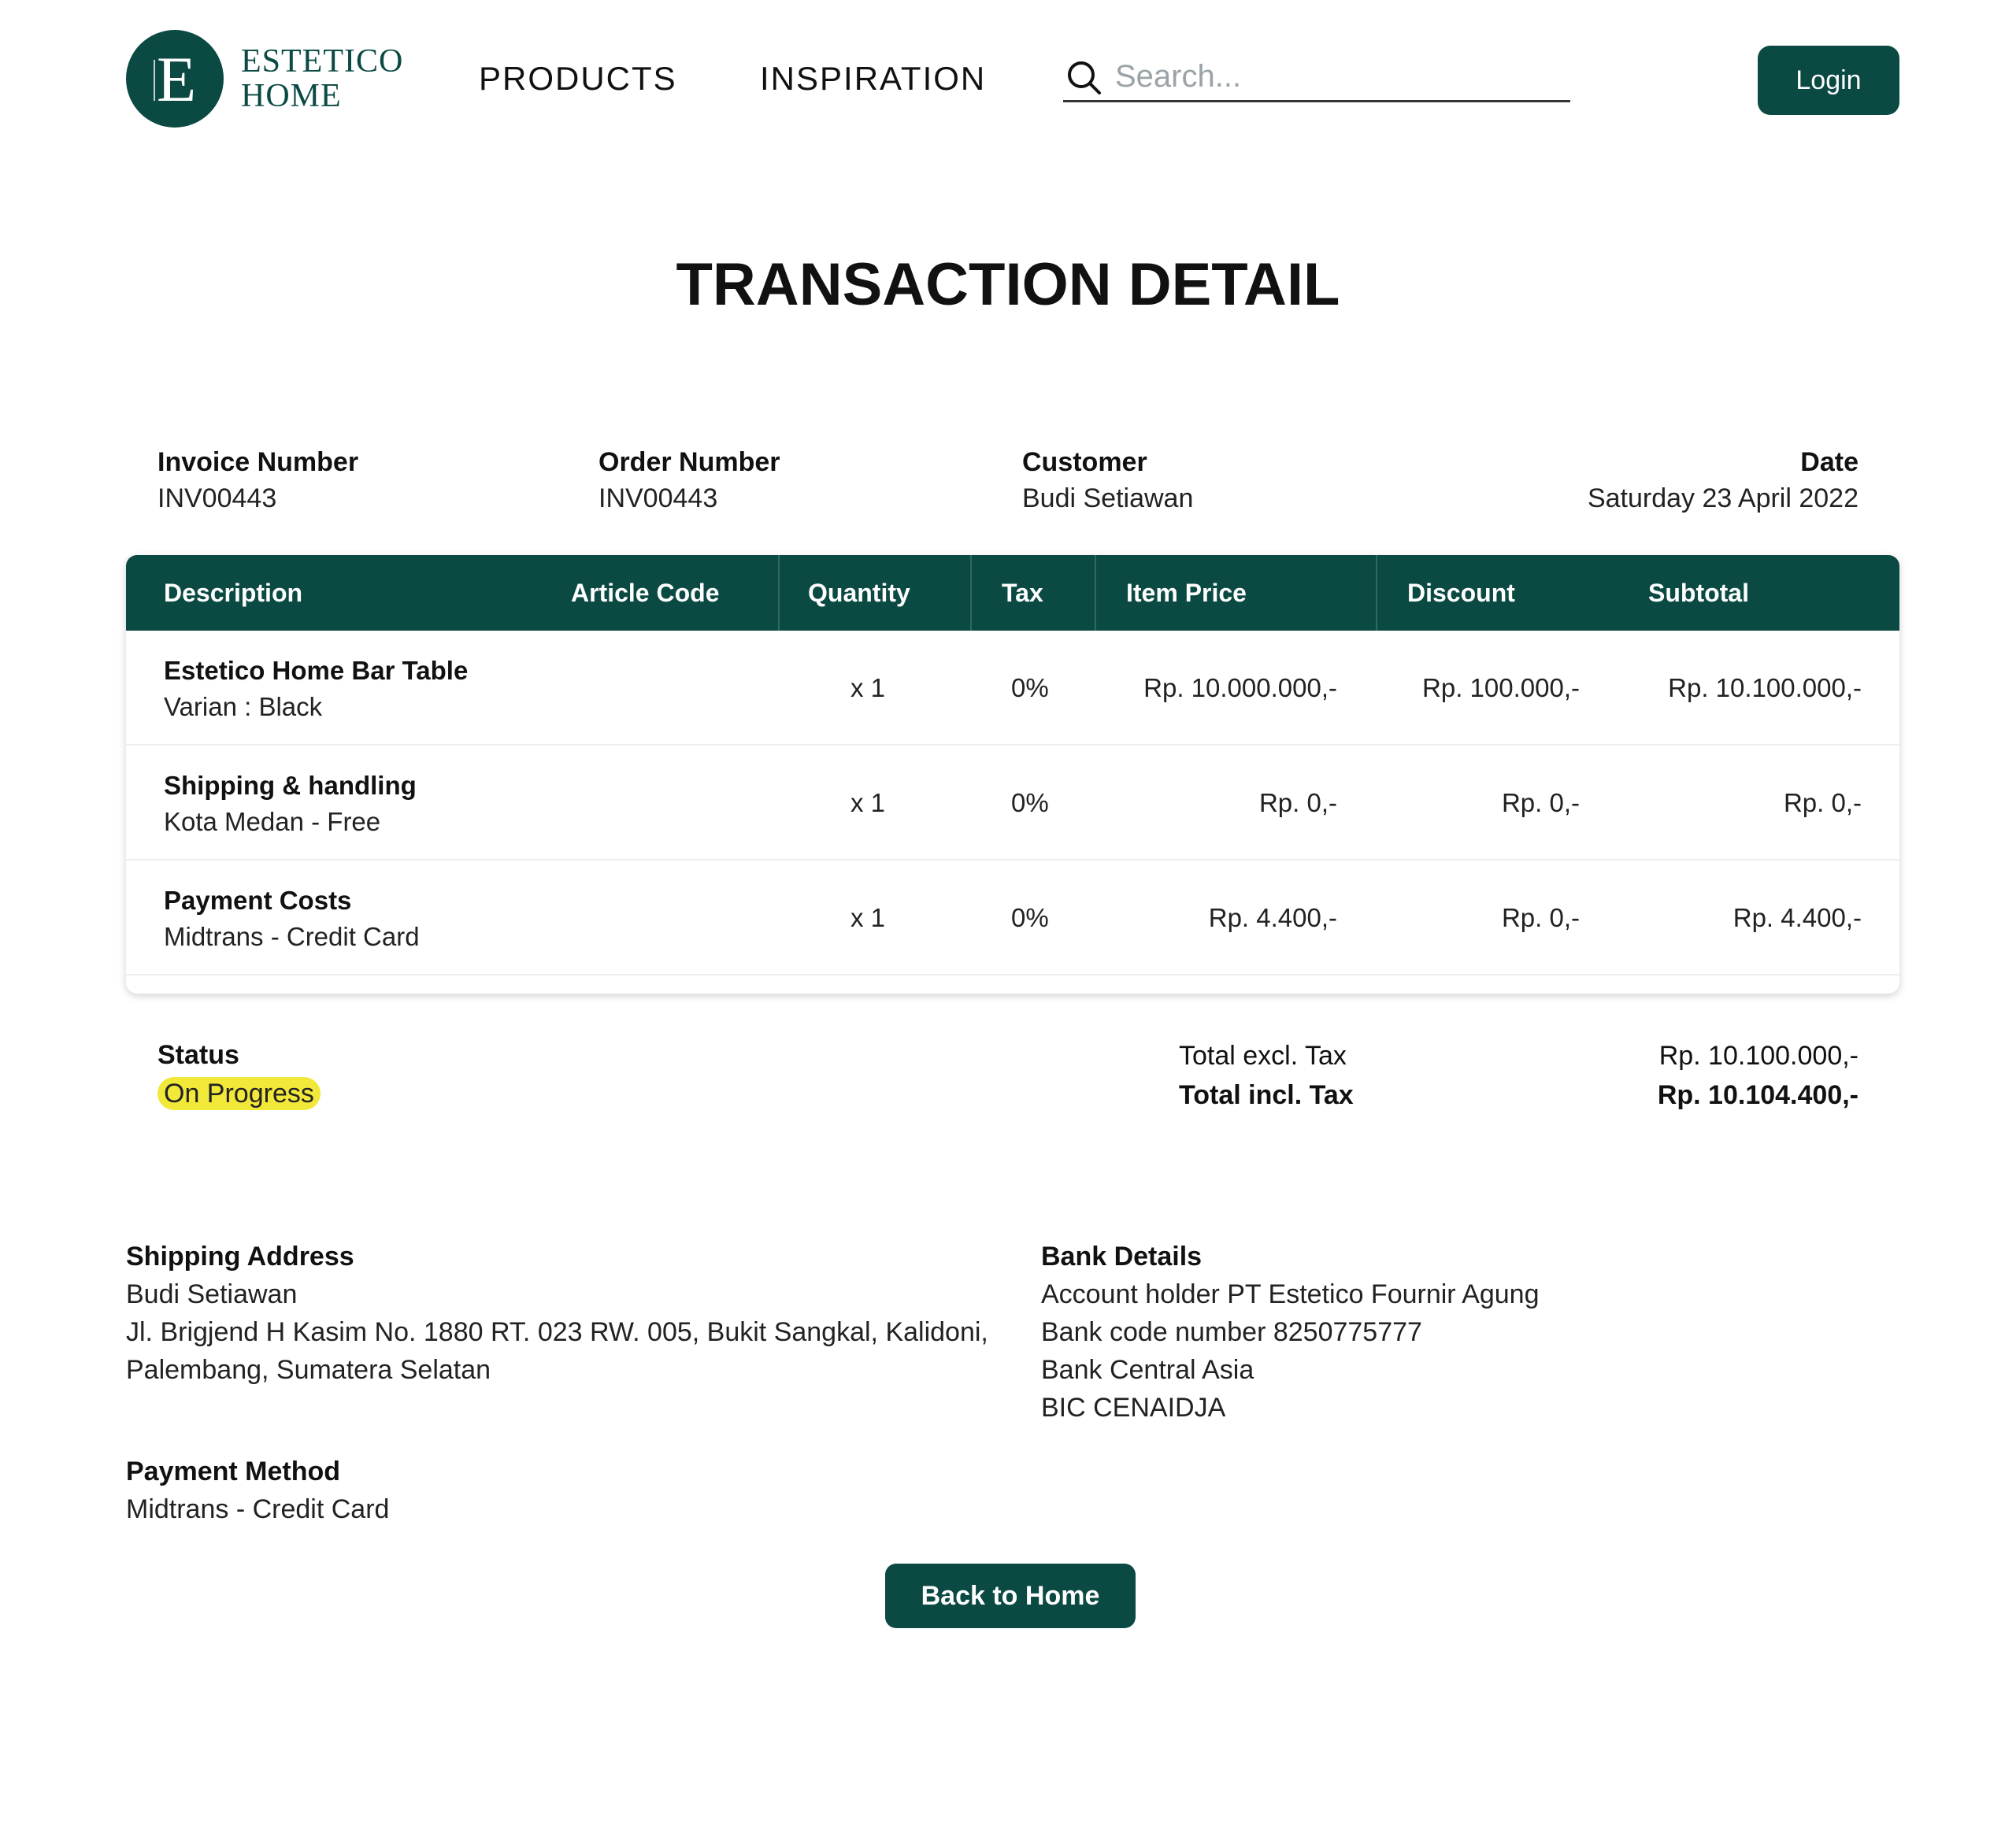  Describe the element at coordinates (258, 1509) in the screenshot. I see `payment-method-value: Midtrans - Credit Card` at that location.